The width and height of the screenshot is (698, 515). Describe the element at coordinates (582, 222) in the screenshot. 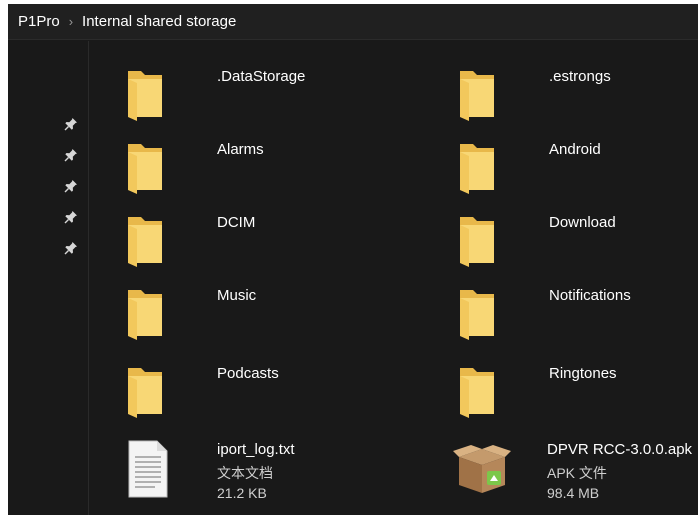

I see `item-name: Download` at that location.